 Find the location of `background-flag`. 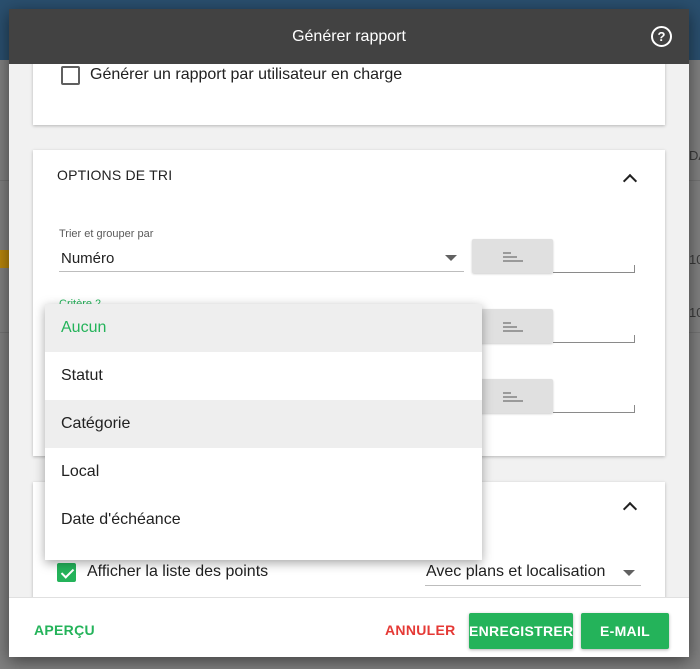

background-flag is located at coordinates (4, 259).